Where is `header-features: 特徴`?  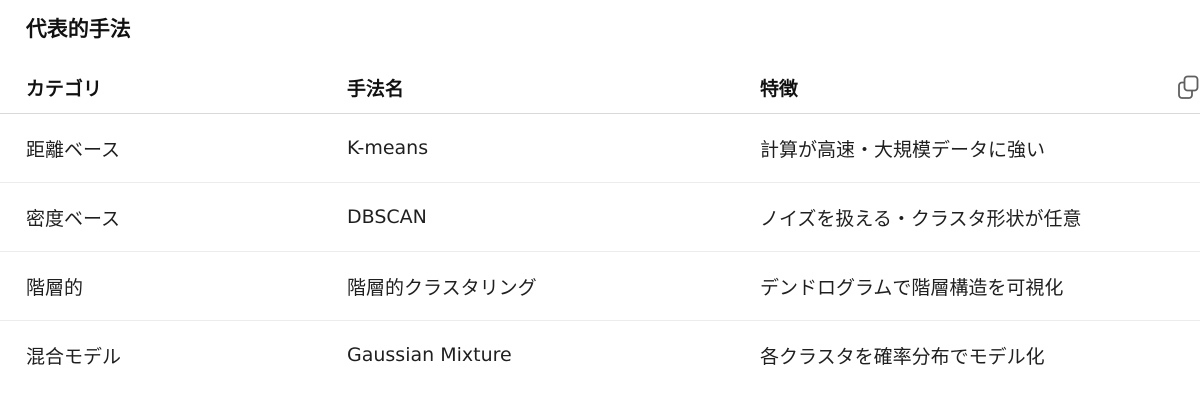
header-features: 特徴 is located at coordinates (779, 89).